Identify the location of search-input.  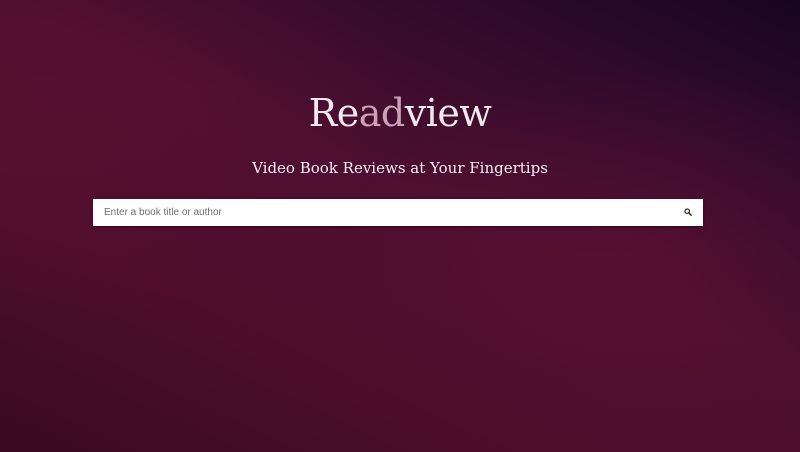
(383, 212).